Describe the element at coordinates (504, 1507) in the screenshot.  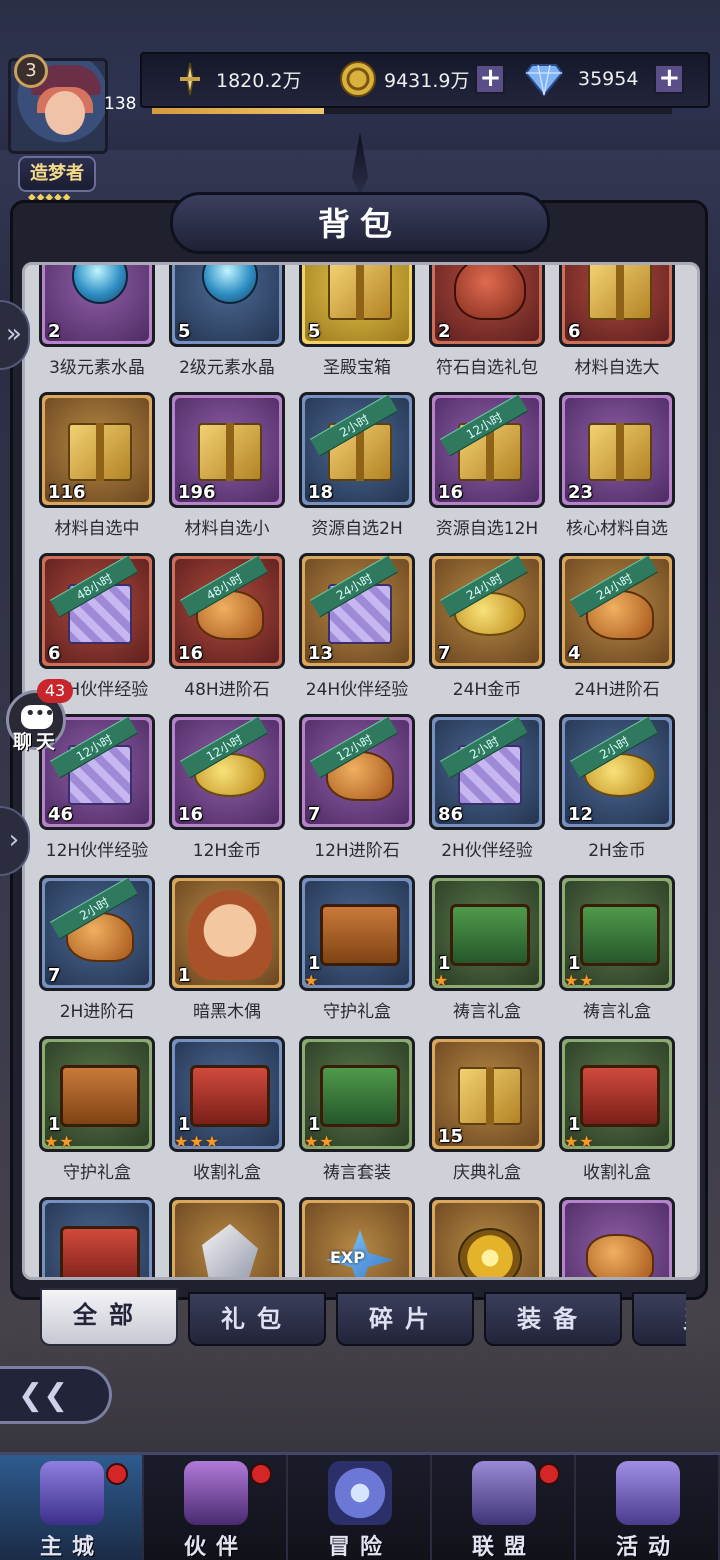
I see `nav-tab: 联盟` at that location.